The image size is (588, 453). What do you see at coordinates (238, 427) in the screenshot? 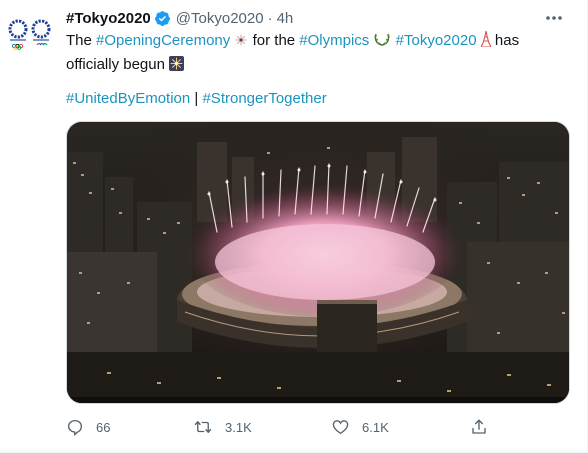
I see `retweet-count: 3.1K` at bounding box center [238, 427].